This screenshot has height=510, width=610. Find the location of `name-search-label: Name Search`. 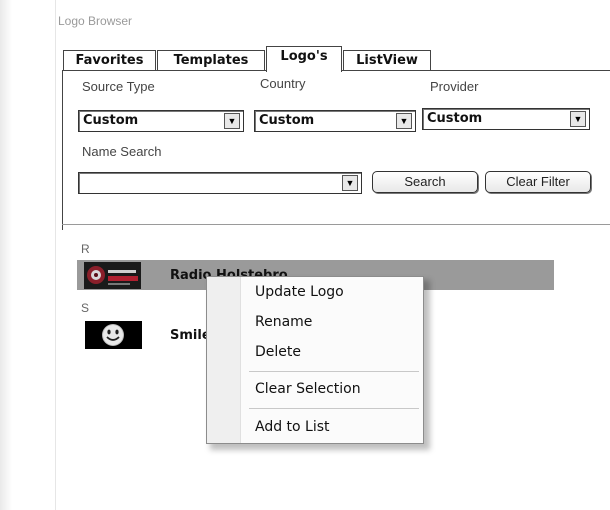

name-search-label: Name Search is located at coordinates (122, 151).